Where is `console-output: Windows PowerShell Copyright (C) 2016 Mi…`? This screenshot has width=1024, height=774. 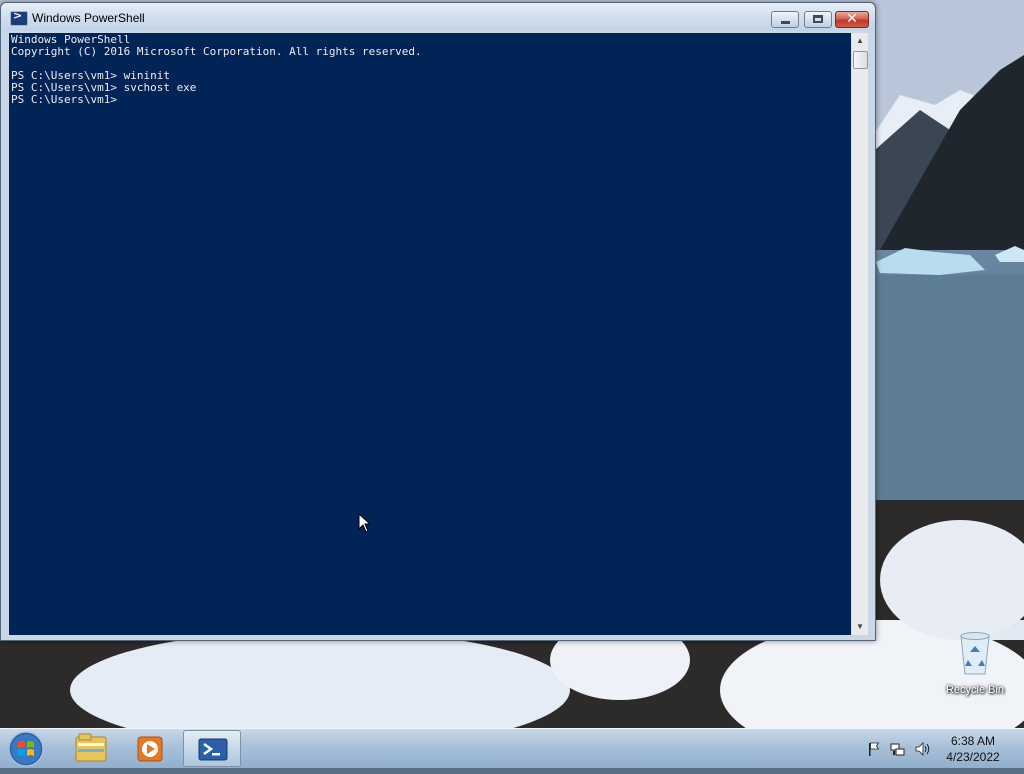
console-output: Windows PowerShell Copyright (C) 2016 Mi… is located at coordinates (430, 70).